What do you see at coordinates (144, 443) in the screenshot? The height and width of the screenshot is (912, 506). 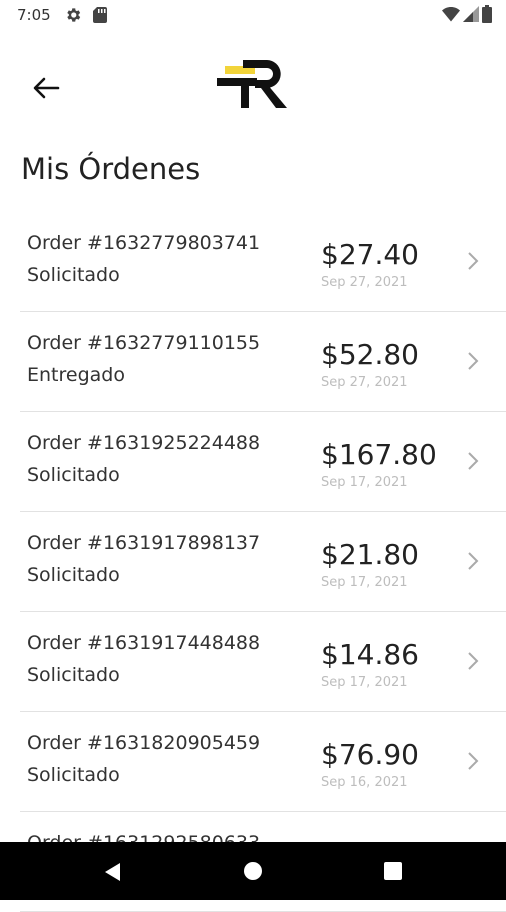 I see `order-number: Order #1631925224488` at bounding box center [144, 443].